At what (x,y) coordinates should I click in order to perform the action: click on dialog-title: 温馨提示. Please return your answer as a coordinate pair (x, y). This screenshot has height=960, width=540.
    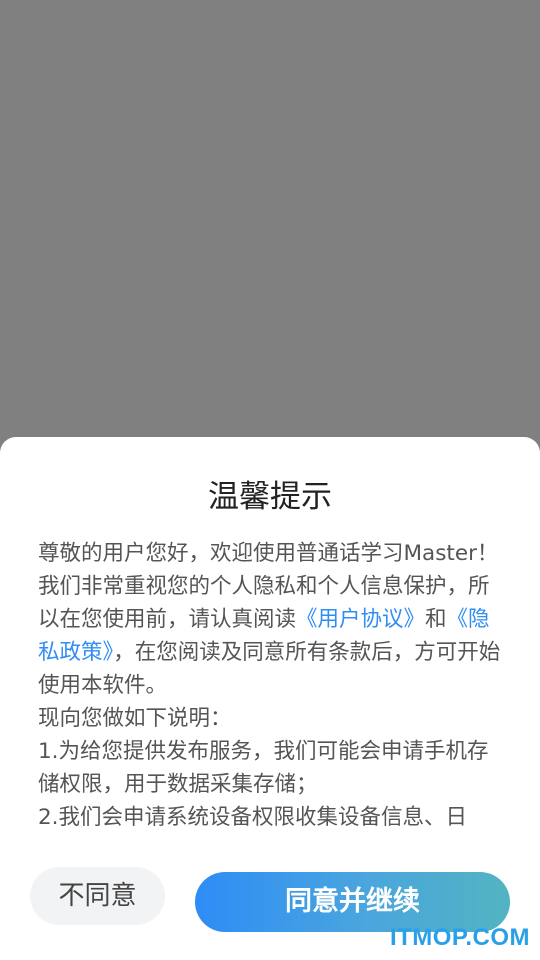
    Looking at the image, I should click on (270, 497).